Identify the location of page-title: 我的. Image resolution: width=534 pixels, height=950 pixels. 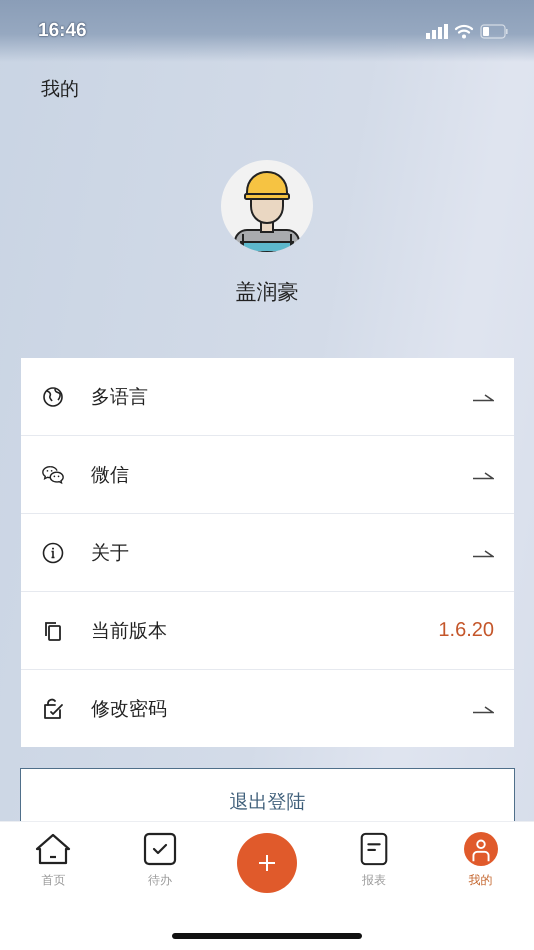
(60, 89).